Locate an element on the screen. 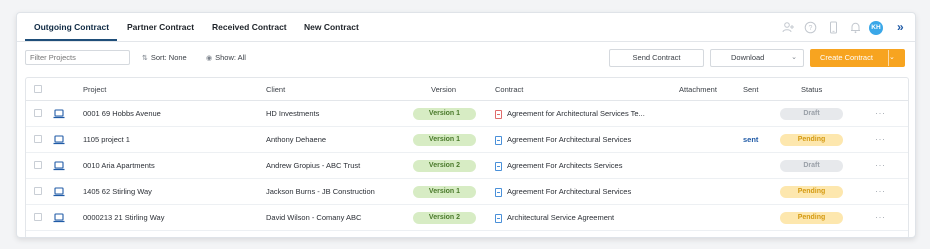 This screenshot has width=930, height=249. header-version: Version is located at coordinates (443, 89).